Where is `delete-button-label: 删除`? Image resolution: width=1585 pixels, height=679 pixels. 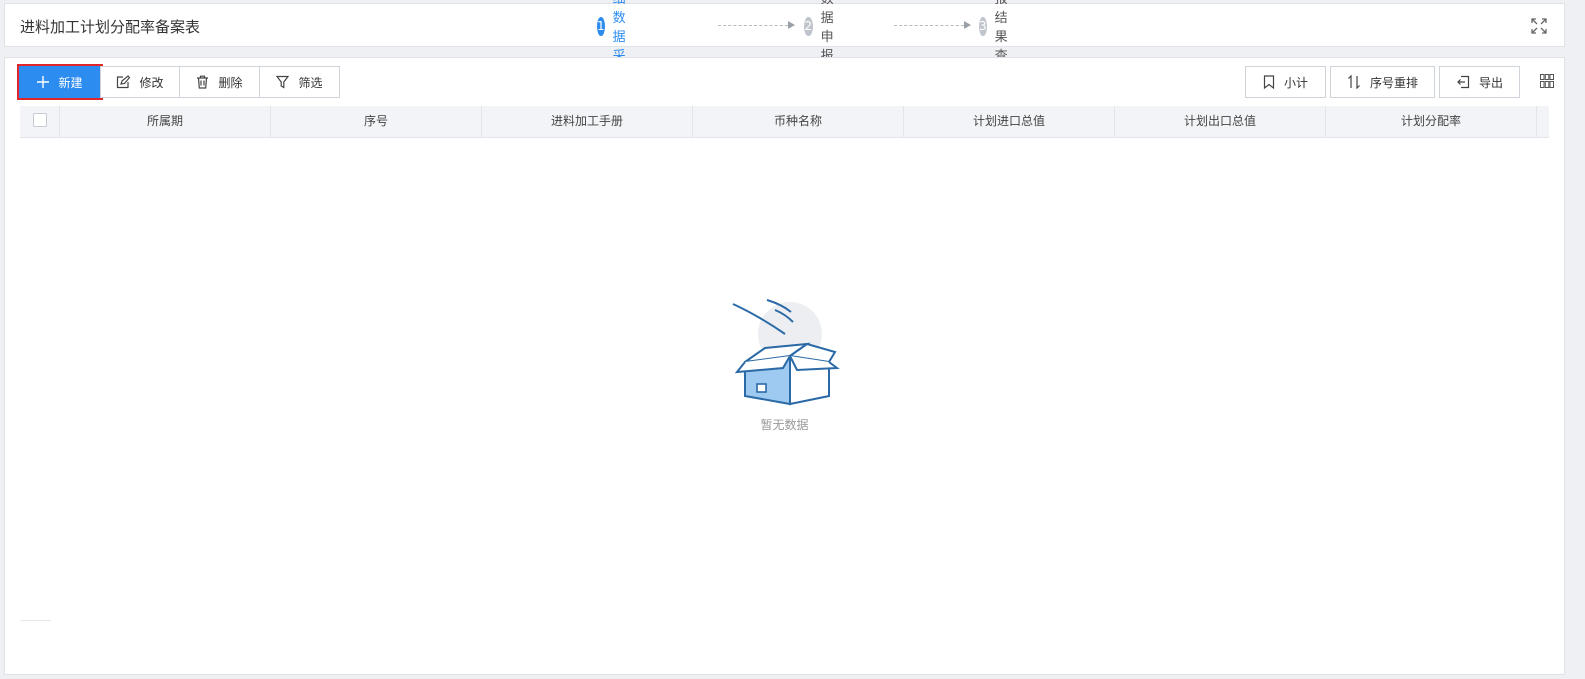
delete-button-label: 删除 is located at coordinates (230, 82).